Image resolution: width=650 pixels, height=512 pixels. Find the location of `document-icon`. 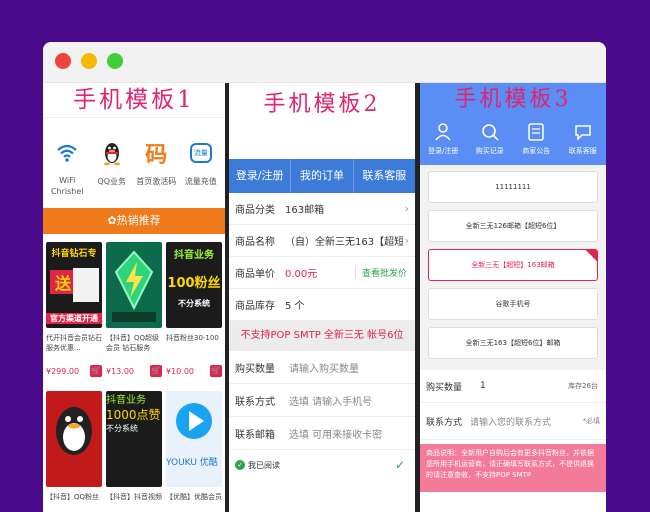

document-icon is located at coordinates (536, 132).